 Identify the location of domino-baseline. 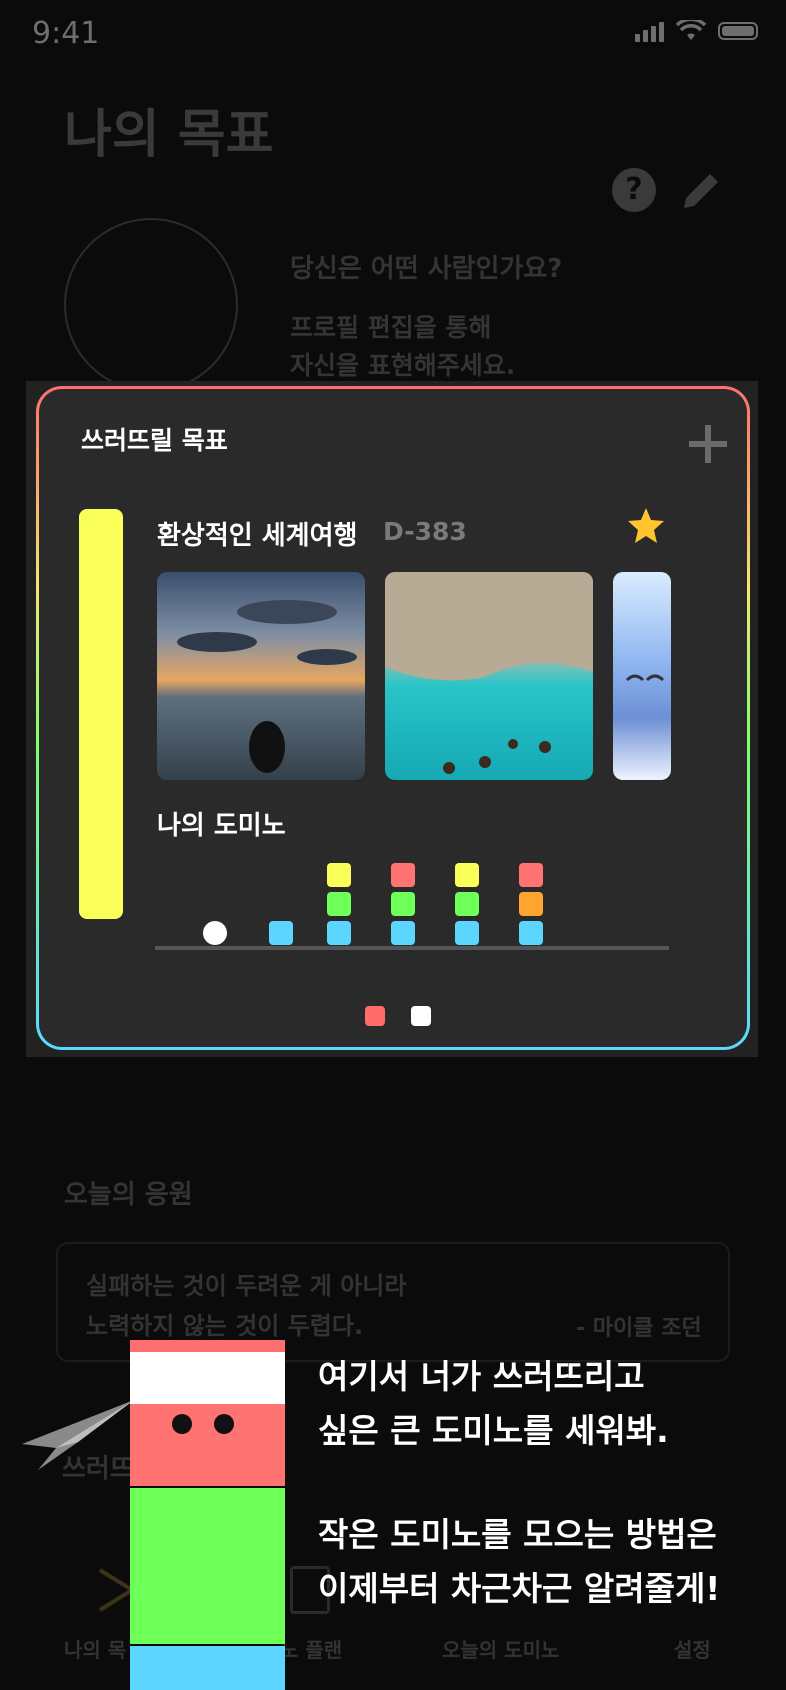
(412, 948).